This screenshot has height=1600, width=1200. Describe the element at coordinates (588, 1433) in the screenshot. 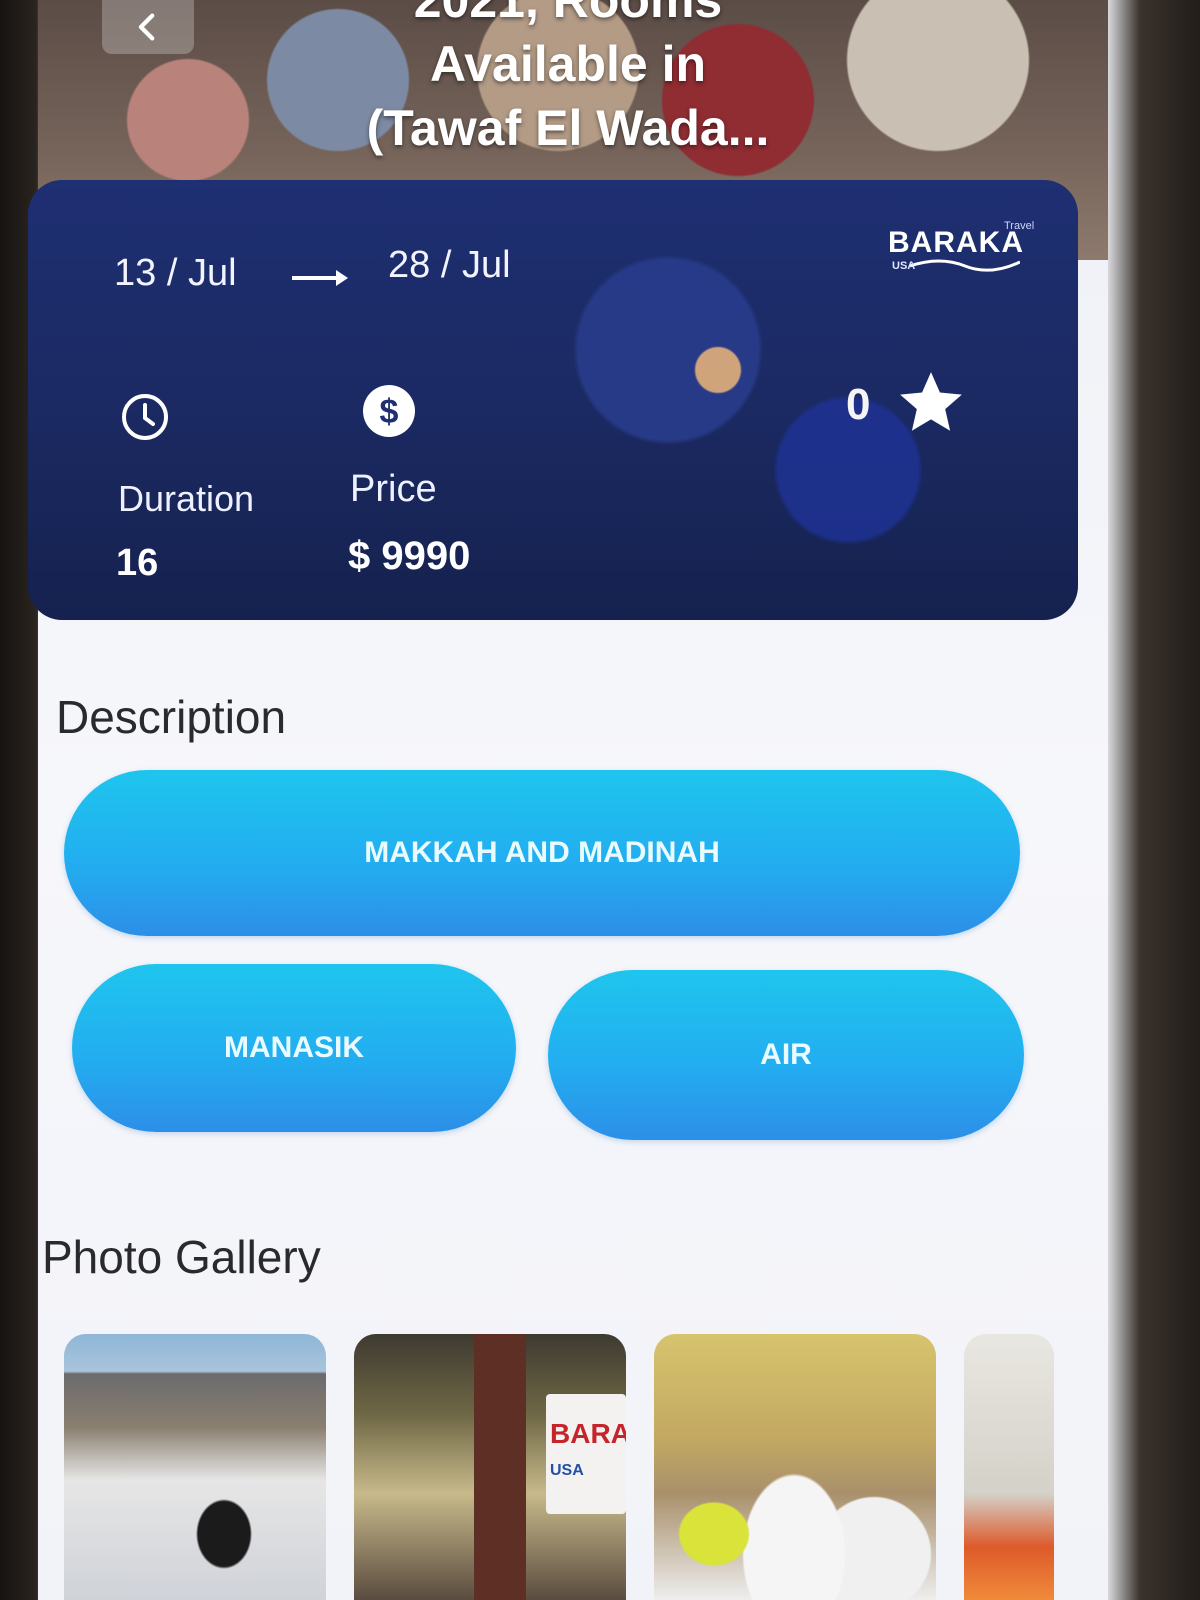

I see `sign-brand: BARAK` at that location.